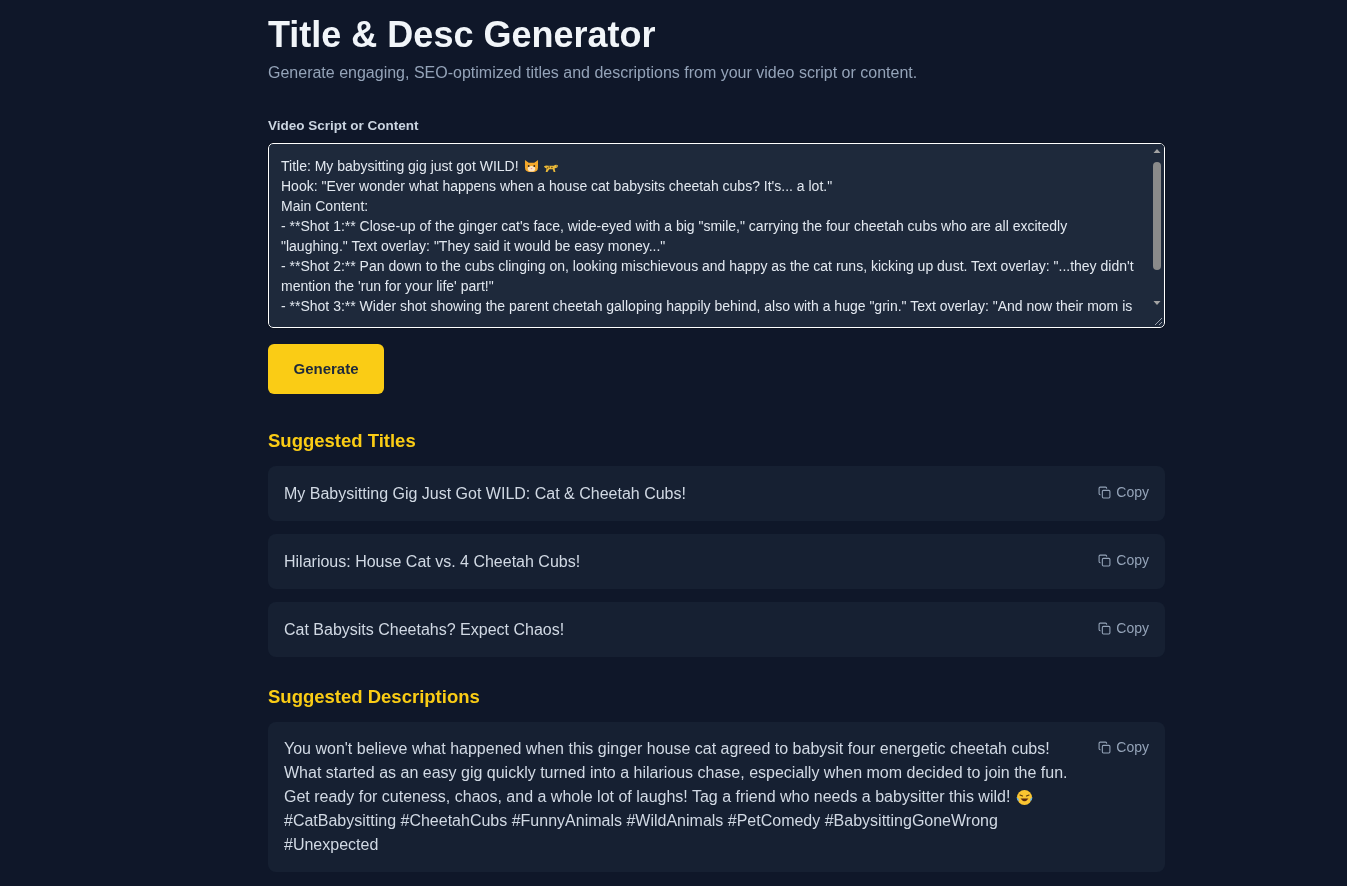  What do you see at coordinates (374, 697) in the screenshot?
I see `section-heading: Suggested Descriptions` at bounding box center [374, 697].